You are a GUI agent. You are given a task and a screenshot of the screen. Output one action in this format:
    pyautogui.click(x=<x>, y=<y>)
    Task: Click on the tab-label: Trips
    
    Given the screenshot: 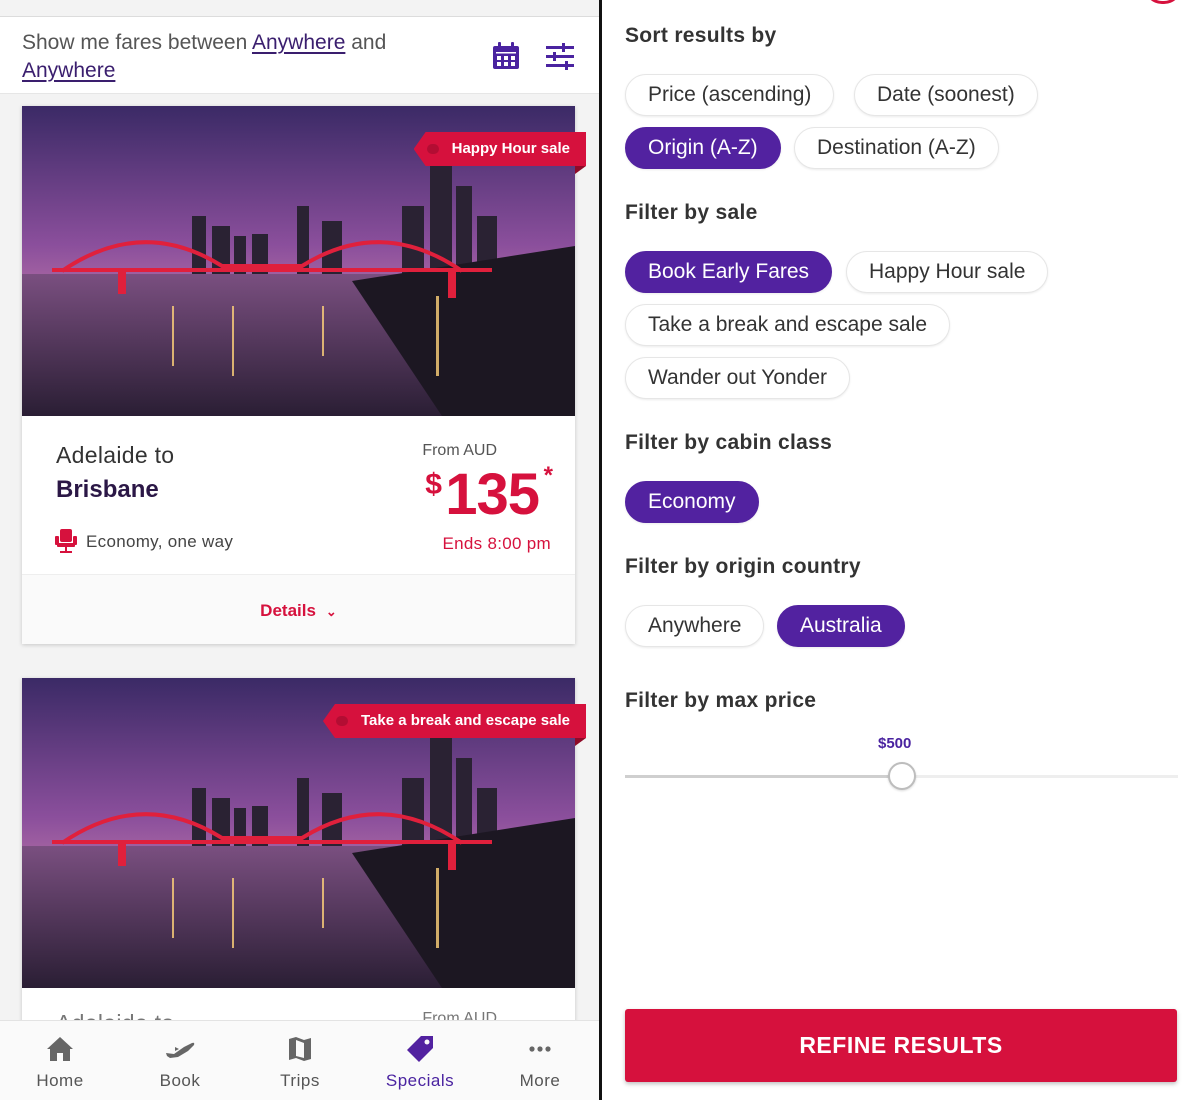 What is the action you would take?
    pyautogui.click(x=300, y=1080)
    